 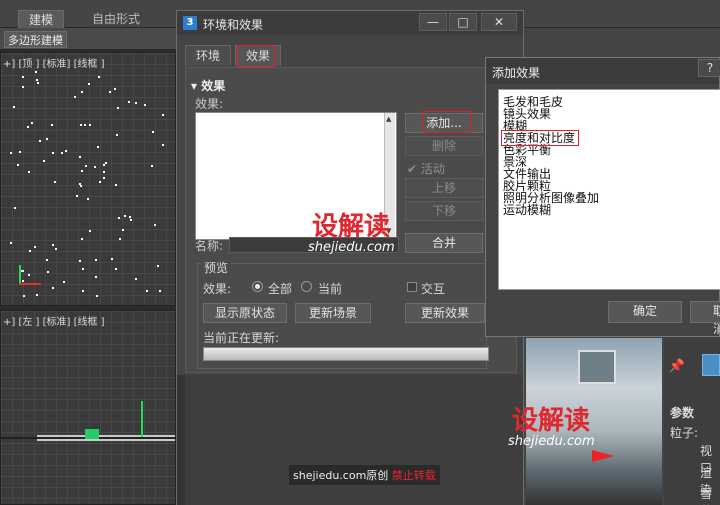 I want to click on watermark-logo-text-2: 设解读, so click(x=551, y=421).